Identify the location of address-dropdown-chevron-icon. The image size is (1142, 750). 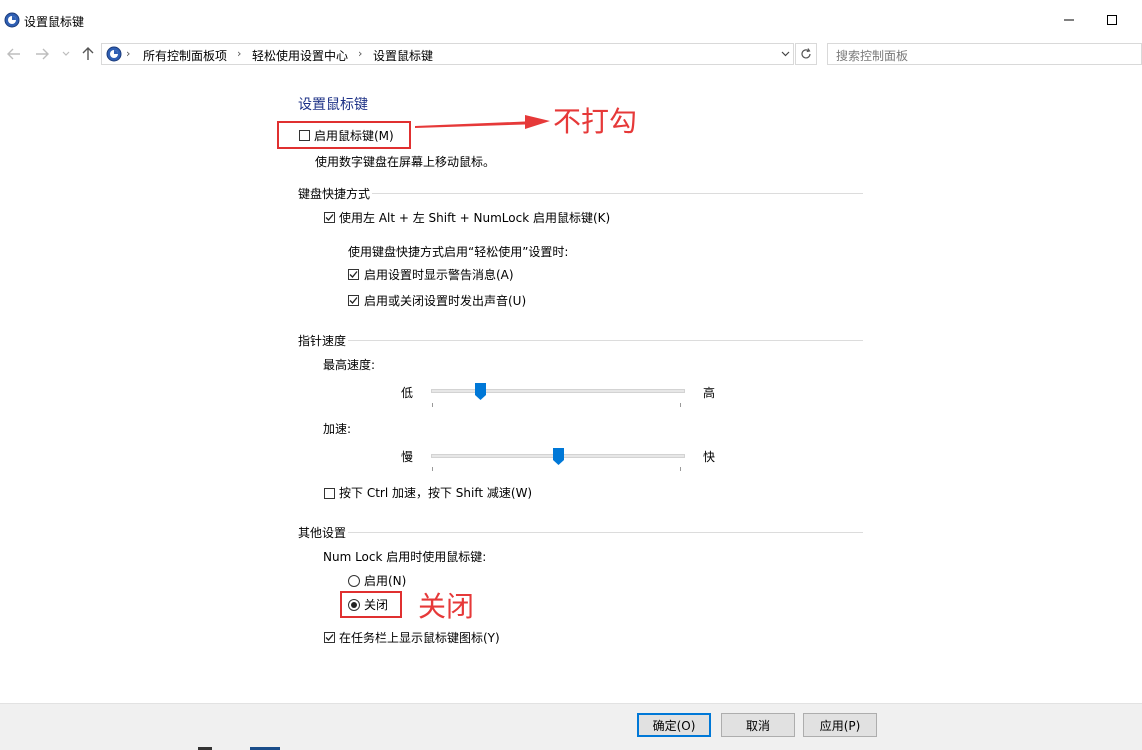
(785, 54).